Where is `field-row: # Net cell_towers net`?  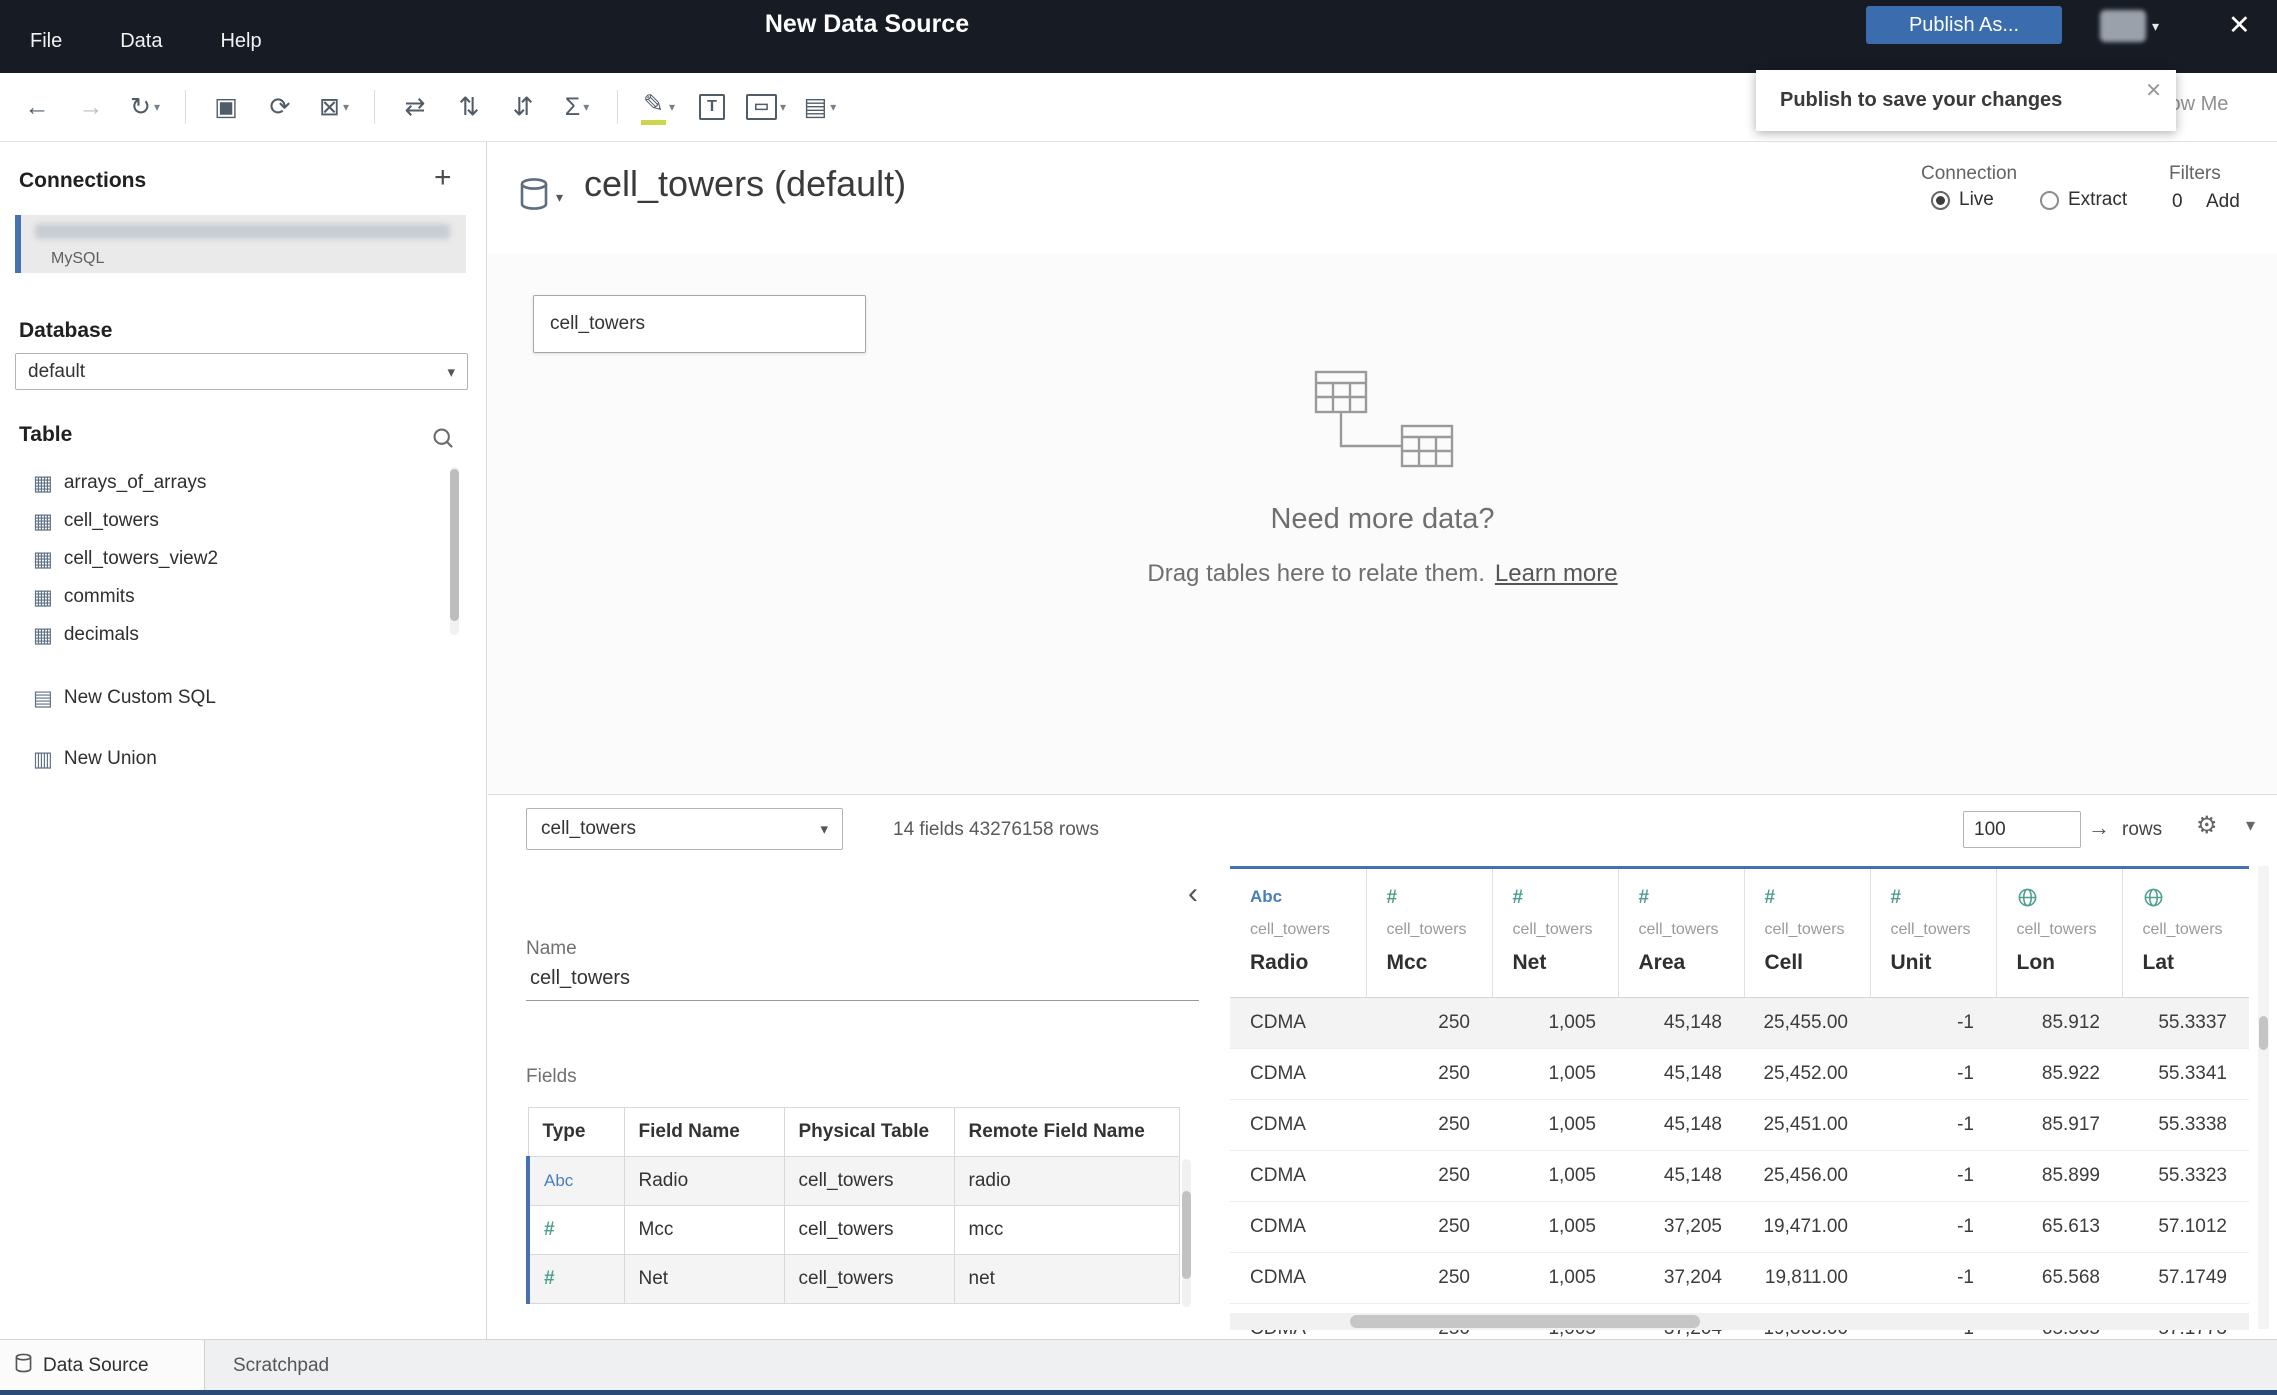
field-row: # Net cell_towers net is located at coordinates (853, 1279).